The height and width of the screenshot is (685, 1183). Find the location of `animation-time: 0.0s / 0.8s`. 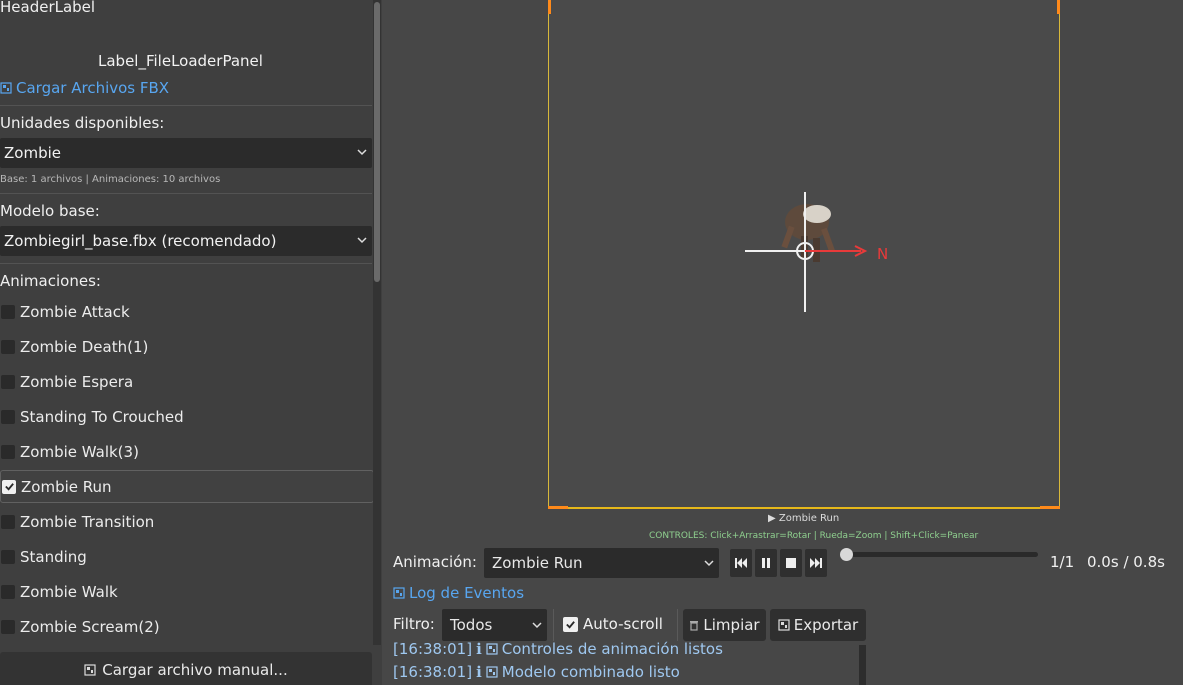

animation-time: 0.0s / 0.8s is located at coordinates (1126, 562).